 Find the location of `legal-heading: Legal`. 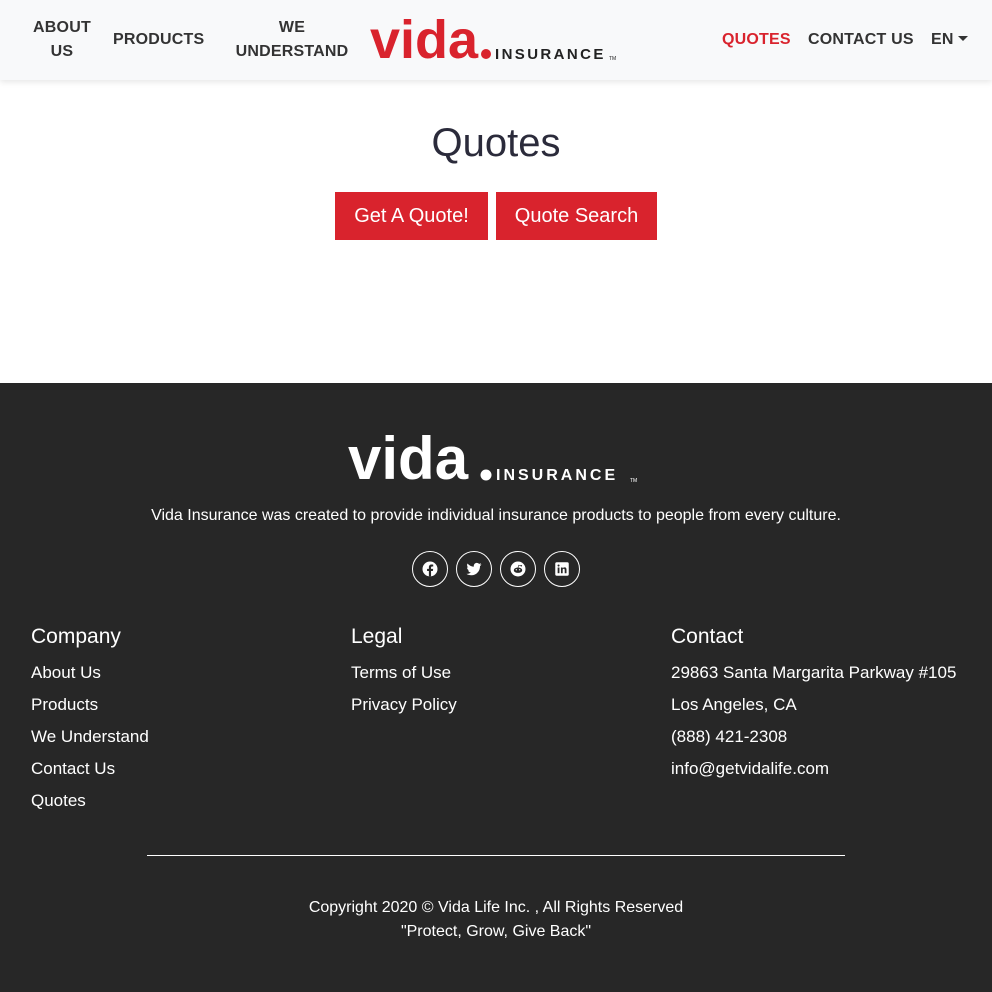

legal-heading: Legal is located at coordinates (377, 636).